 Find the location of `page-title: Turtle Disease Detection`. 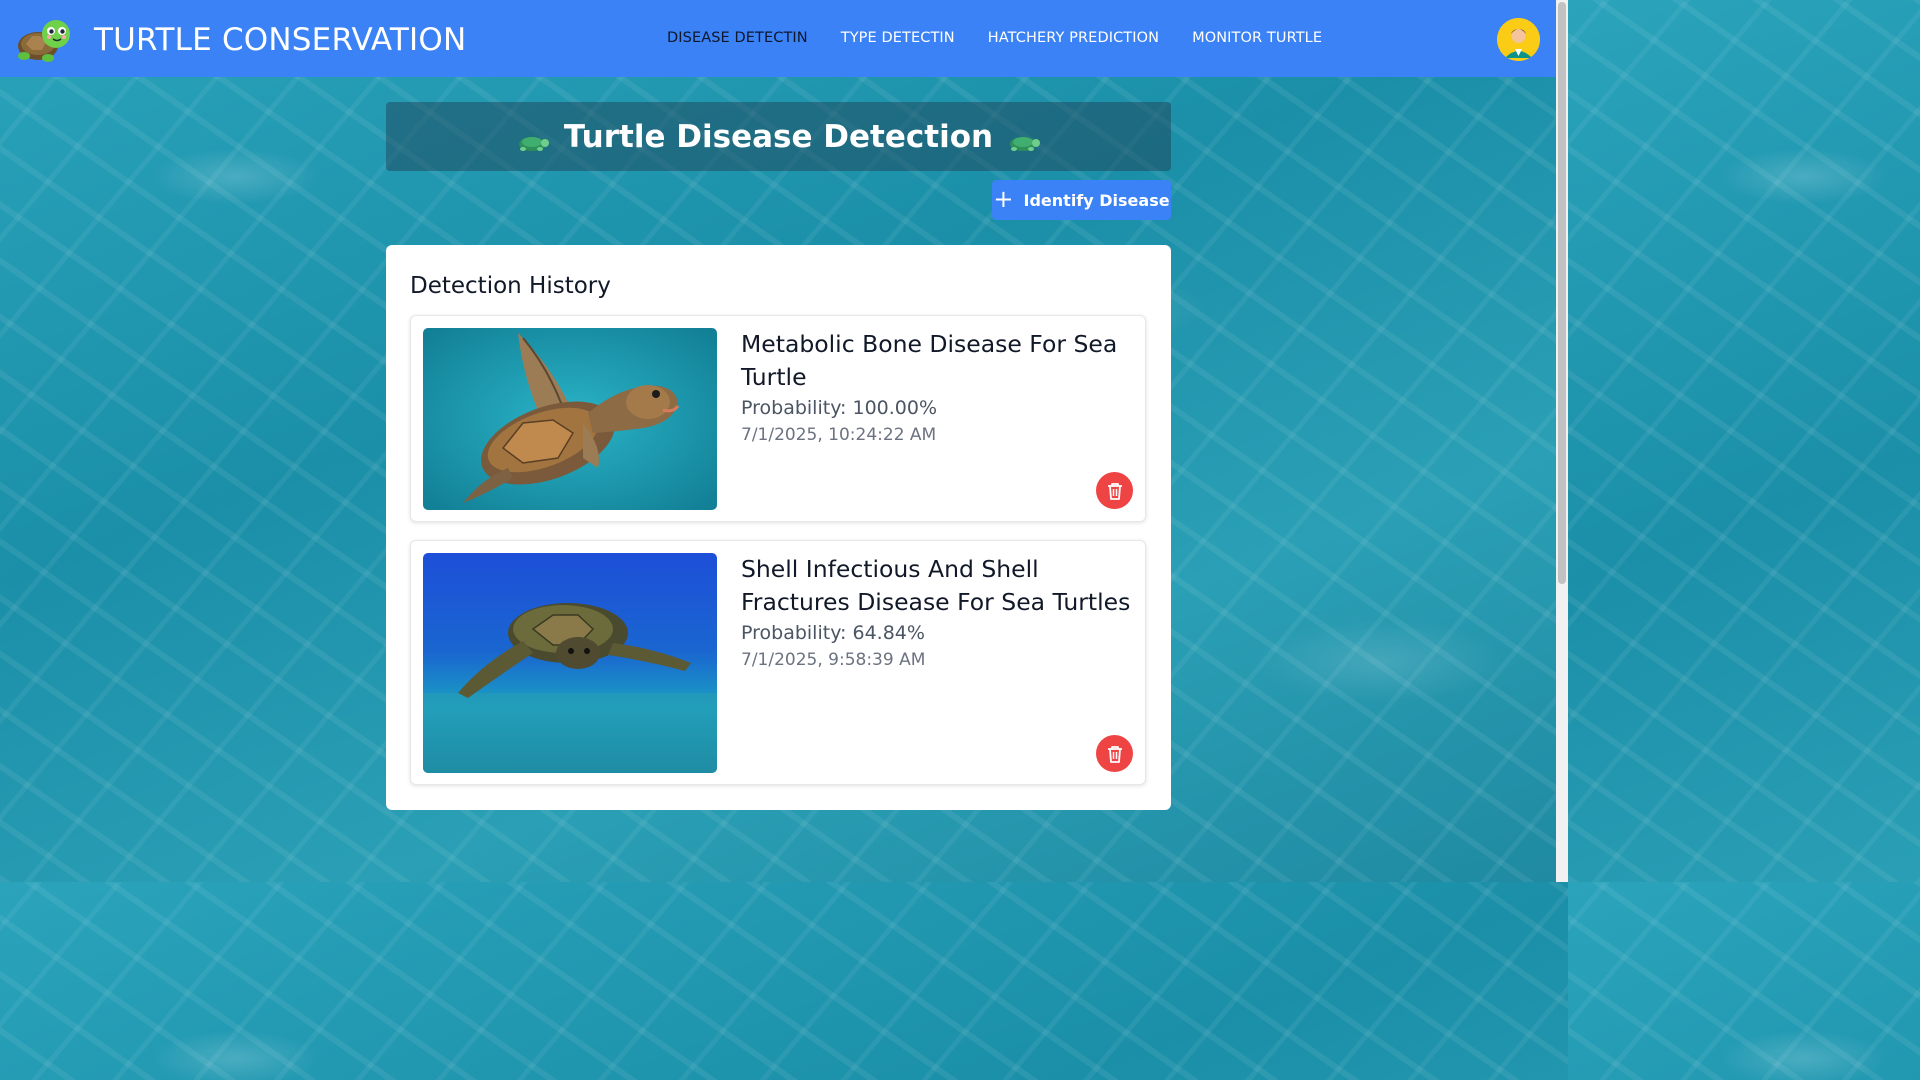

page-title: Turtle Disease Detection is located at coordinates (778, 136).